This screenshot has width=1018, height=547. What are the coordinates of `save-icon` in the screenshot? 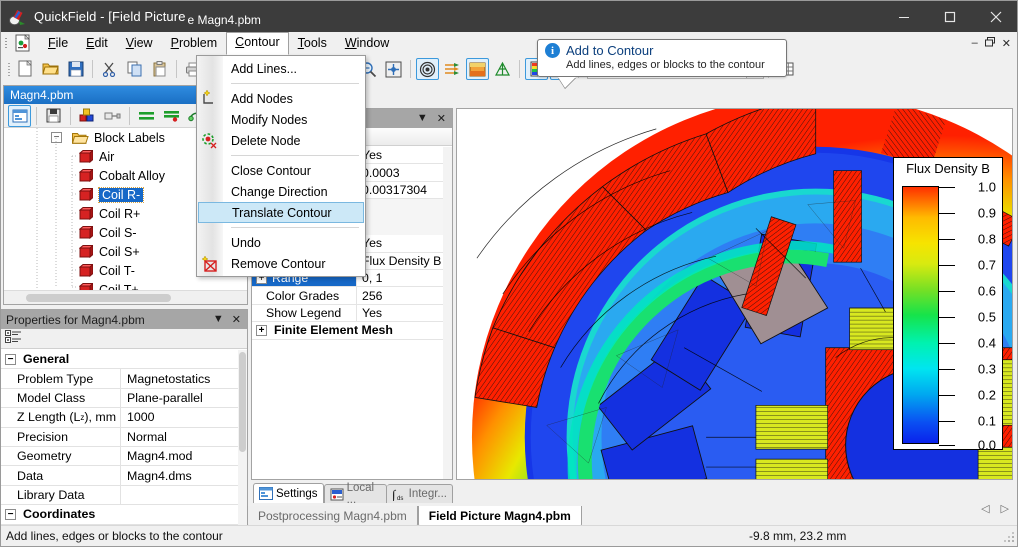 It's located at (53, 116).